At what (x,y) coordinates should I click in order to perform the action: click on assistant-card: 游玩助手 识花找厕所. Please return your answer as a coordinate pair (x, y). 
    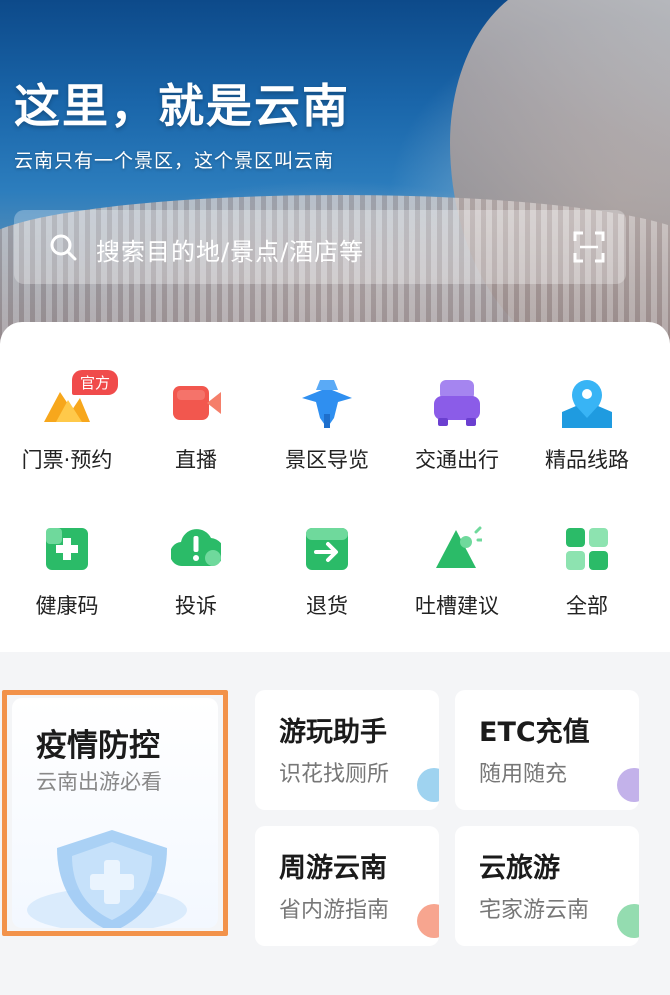
    Looking at the image, I should click on (347, 750).